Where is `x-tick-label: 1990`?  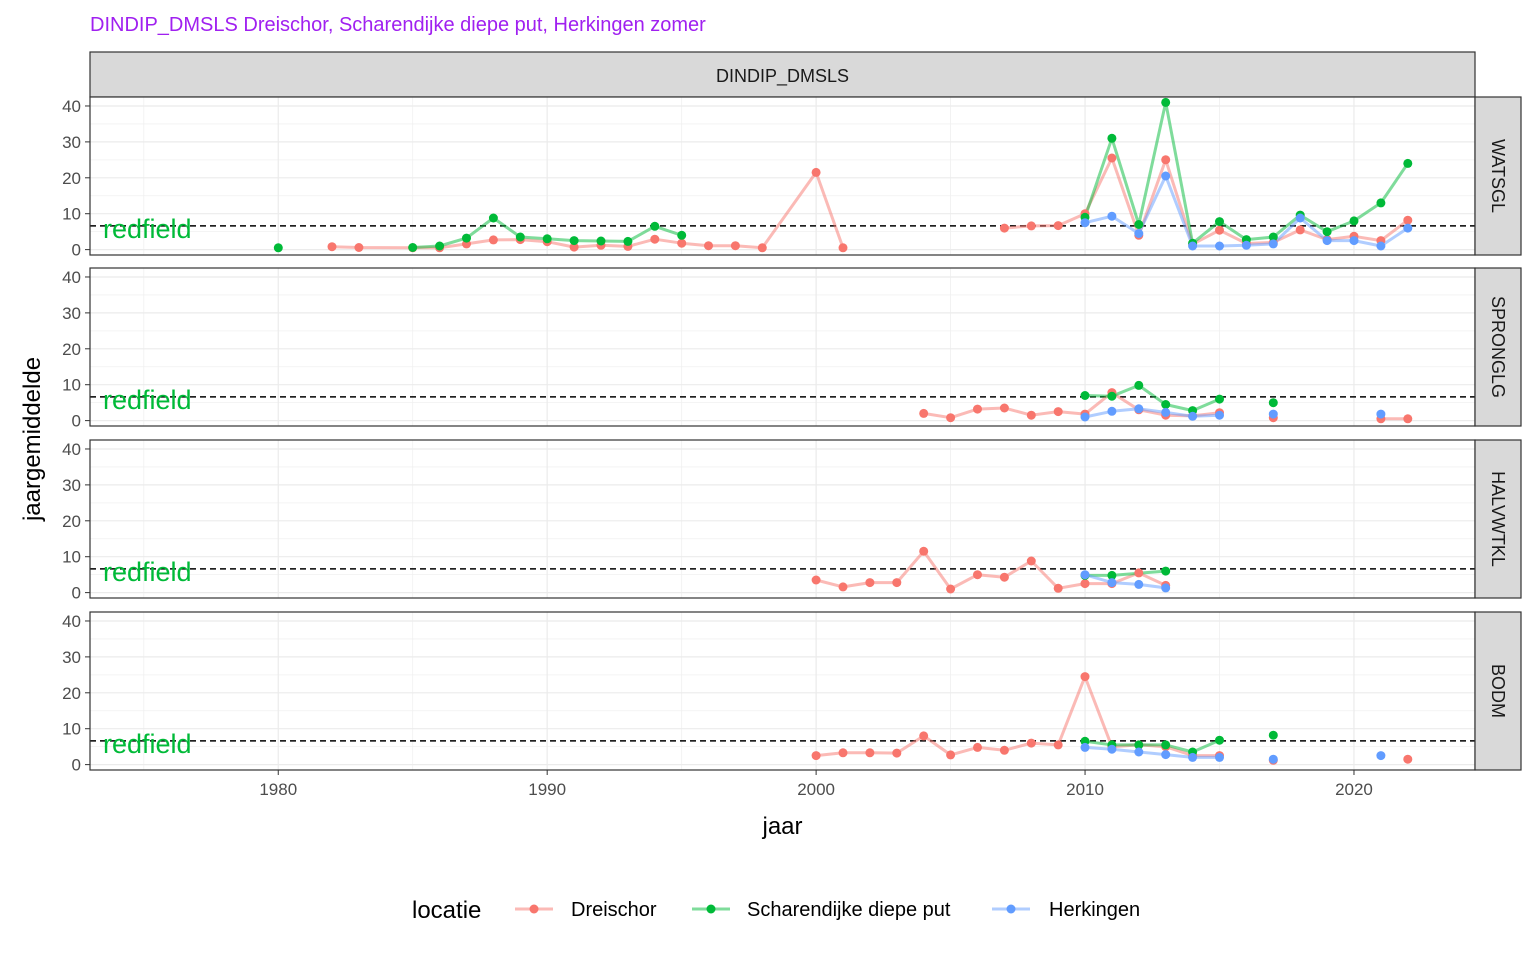 x-tick-label: 1990 is located at coordinates (547, 789).